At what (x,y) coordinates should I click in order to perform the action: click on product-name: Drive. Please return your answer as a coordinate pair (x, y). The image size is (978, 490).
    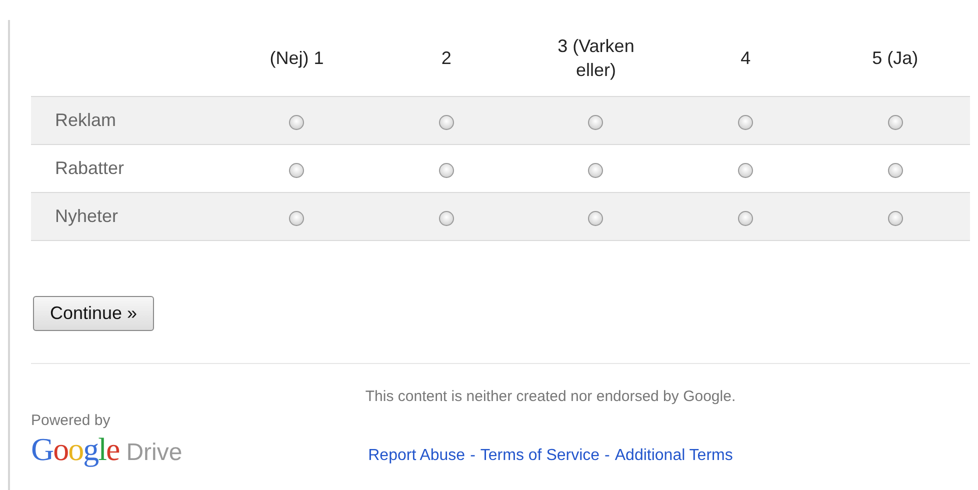
    Looking at the image, I should click on (154, 453).